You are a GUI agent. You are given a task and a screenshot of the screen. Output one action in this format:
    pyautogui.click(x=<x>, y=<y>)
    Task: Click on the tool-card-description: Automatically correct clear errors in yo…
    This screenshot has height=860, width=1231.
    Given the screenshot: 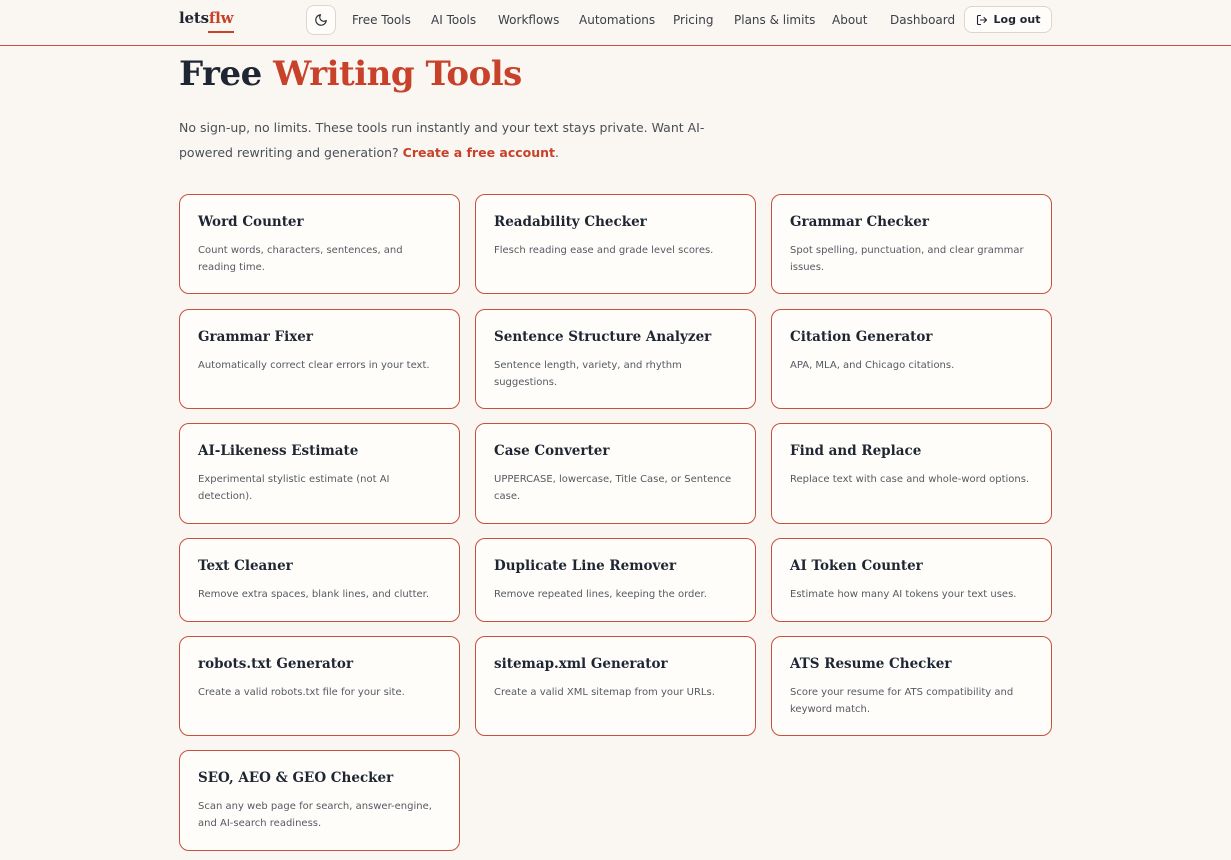 What is the action you would take?
    pyautogui.click(x=314, y=365)
    